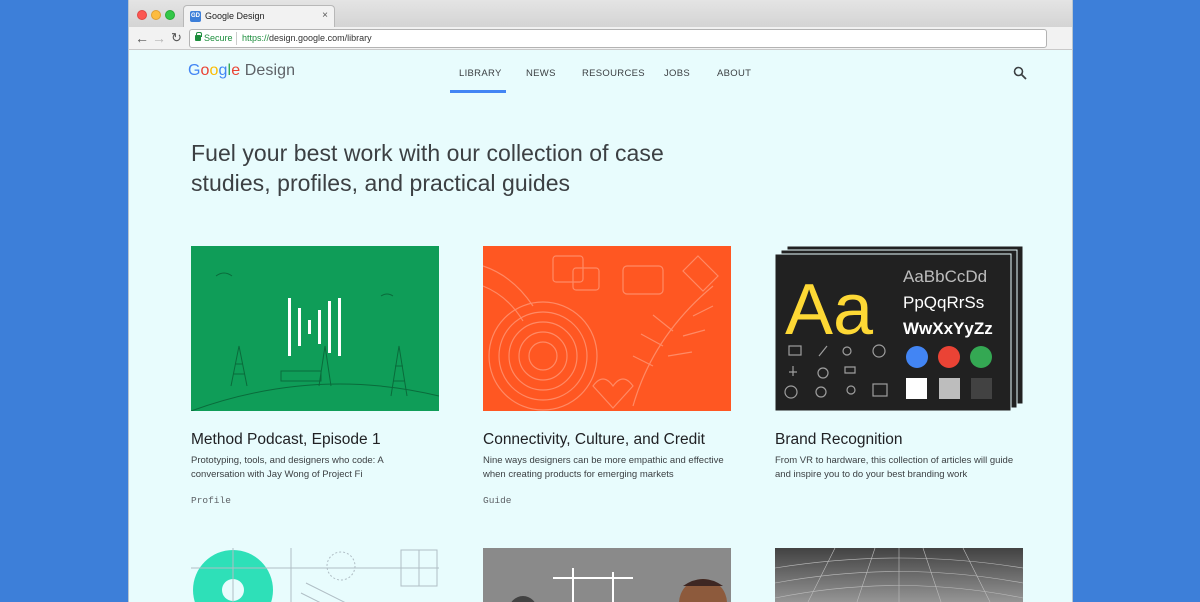 The width and height of the screenshot is (1200, 602). Describe the element at coordinates (618, 38) in the screenshot. I see `address-bar: Secure https://design.google.com/library` at that location.